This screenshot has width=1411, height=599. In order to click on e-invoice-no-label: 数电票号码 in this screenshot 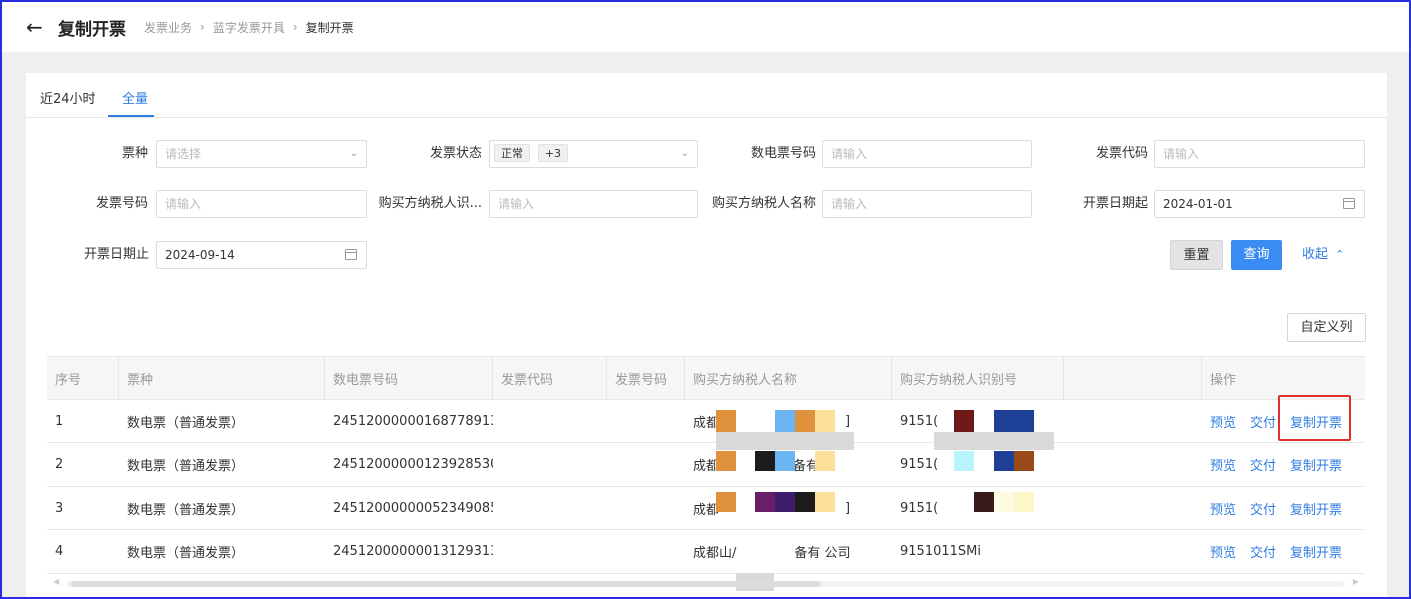, I will do `click(783, 153)`.